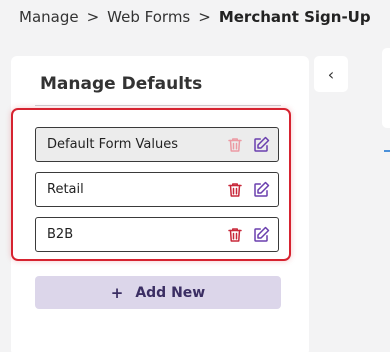 This screenshot has width=390, height=352. Describe the element at coordinates (386, 88) in the screenshot. I see `content-card` at that location.